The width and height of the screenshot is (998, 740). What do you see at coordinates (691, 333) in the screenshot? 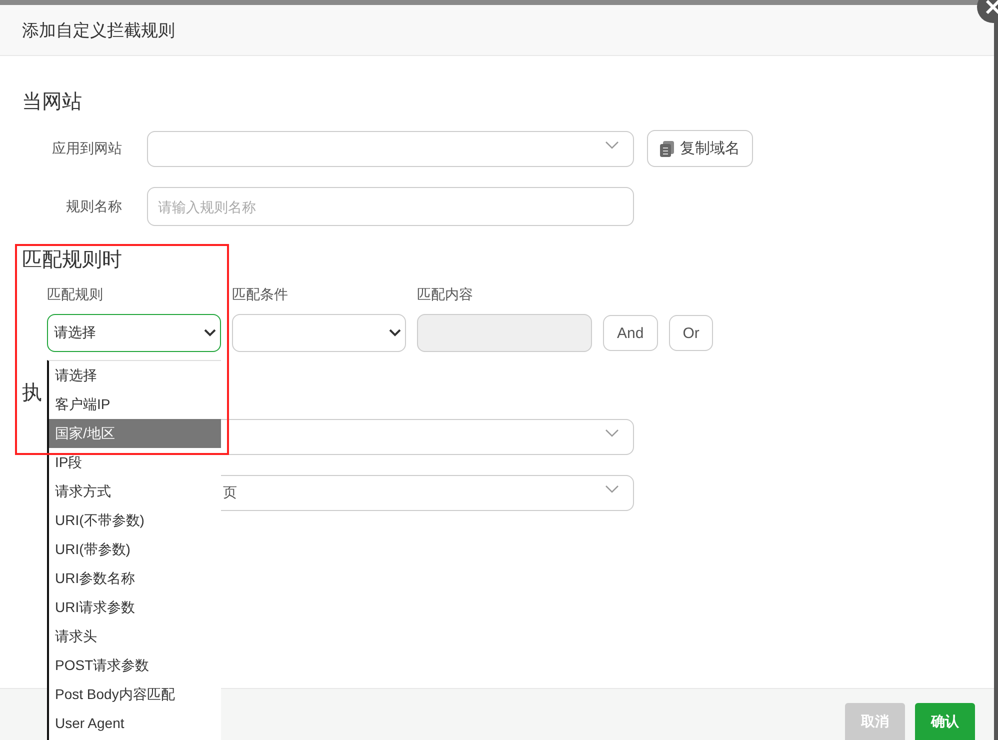
I see `logic-button: Or` at bounding box center [691, 333].